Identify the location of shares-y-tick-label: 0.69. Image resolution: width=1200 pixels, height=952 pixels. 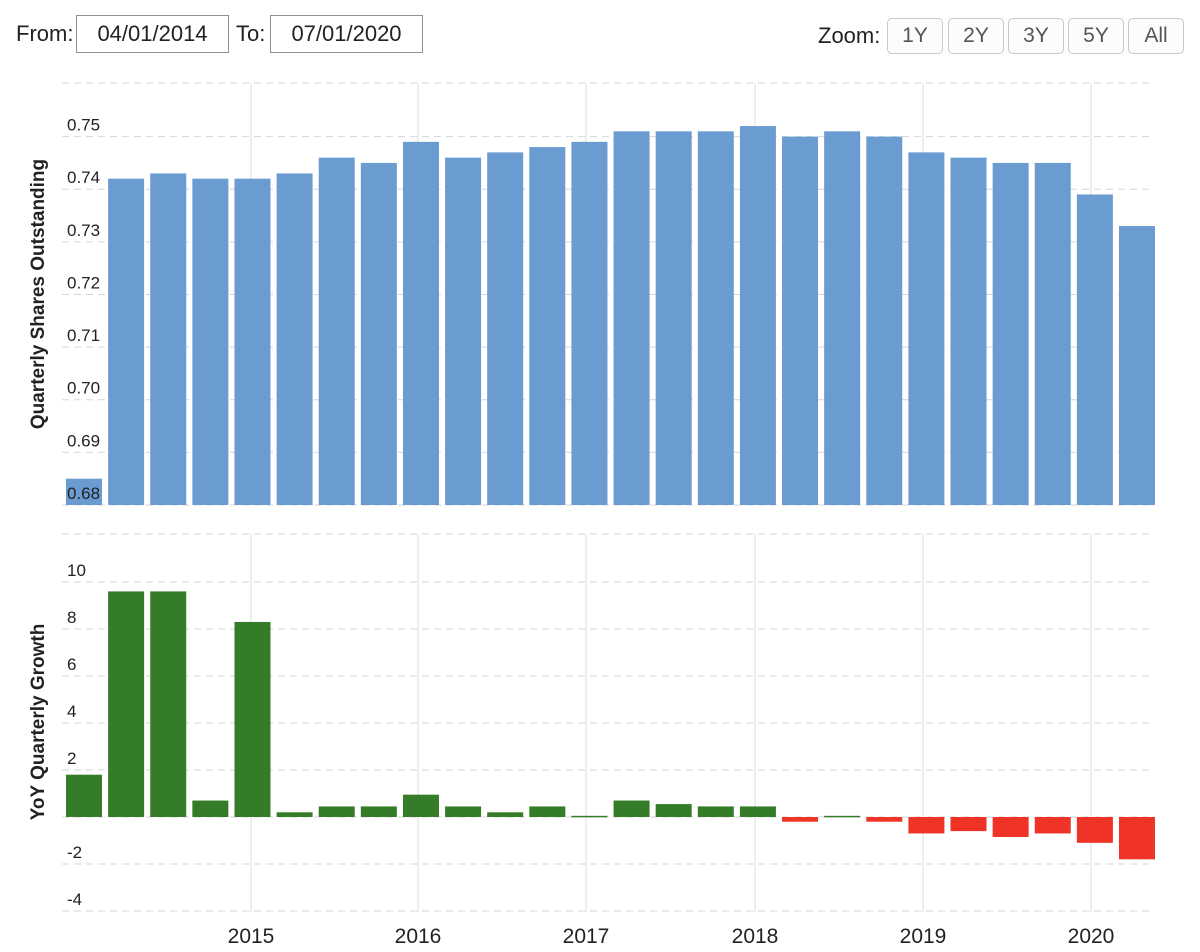
(83, 440).